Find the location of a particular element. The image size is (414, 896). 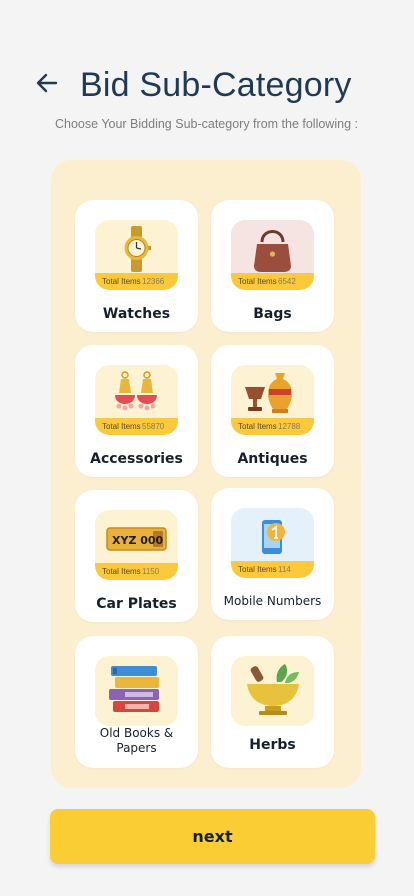

items-badge: Total Items 6542 is located at coordinates (272, 281).